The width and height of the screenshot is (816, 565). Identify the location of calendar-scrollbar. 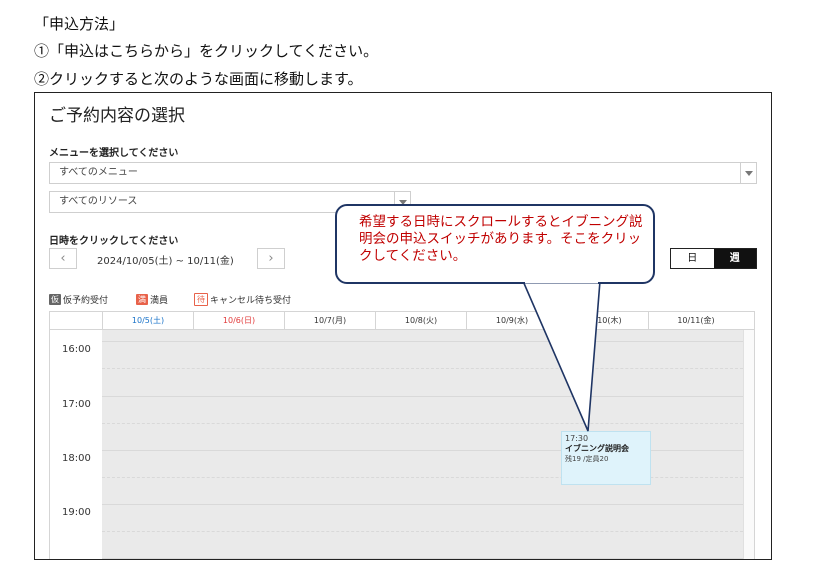
(748, 444).